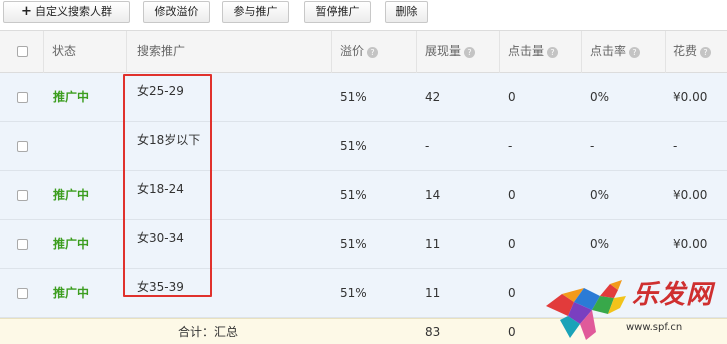 This screenshot has width=727, height=344. What do you see at coordinates (337, 12) in the screenshot?
I see `pause-promotion-button: 暂停推广` at bounding box center [337, 12].